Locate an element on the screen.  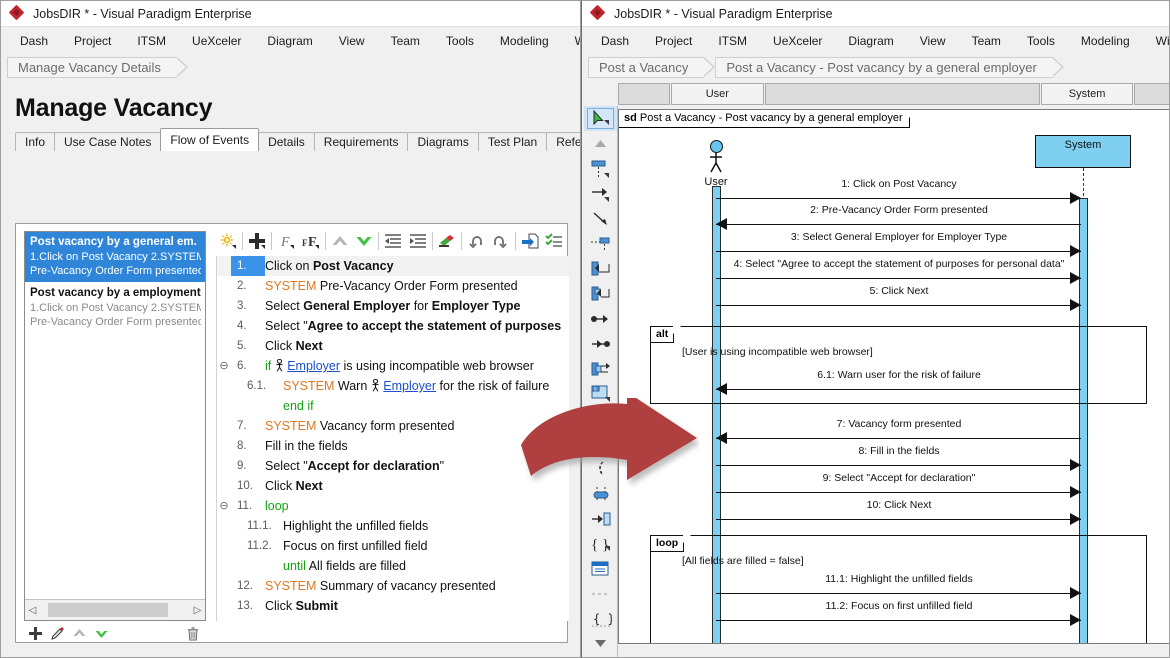
scroll-down-icon is located at coordinates (600, 643).